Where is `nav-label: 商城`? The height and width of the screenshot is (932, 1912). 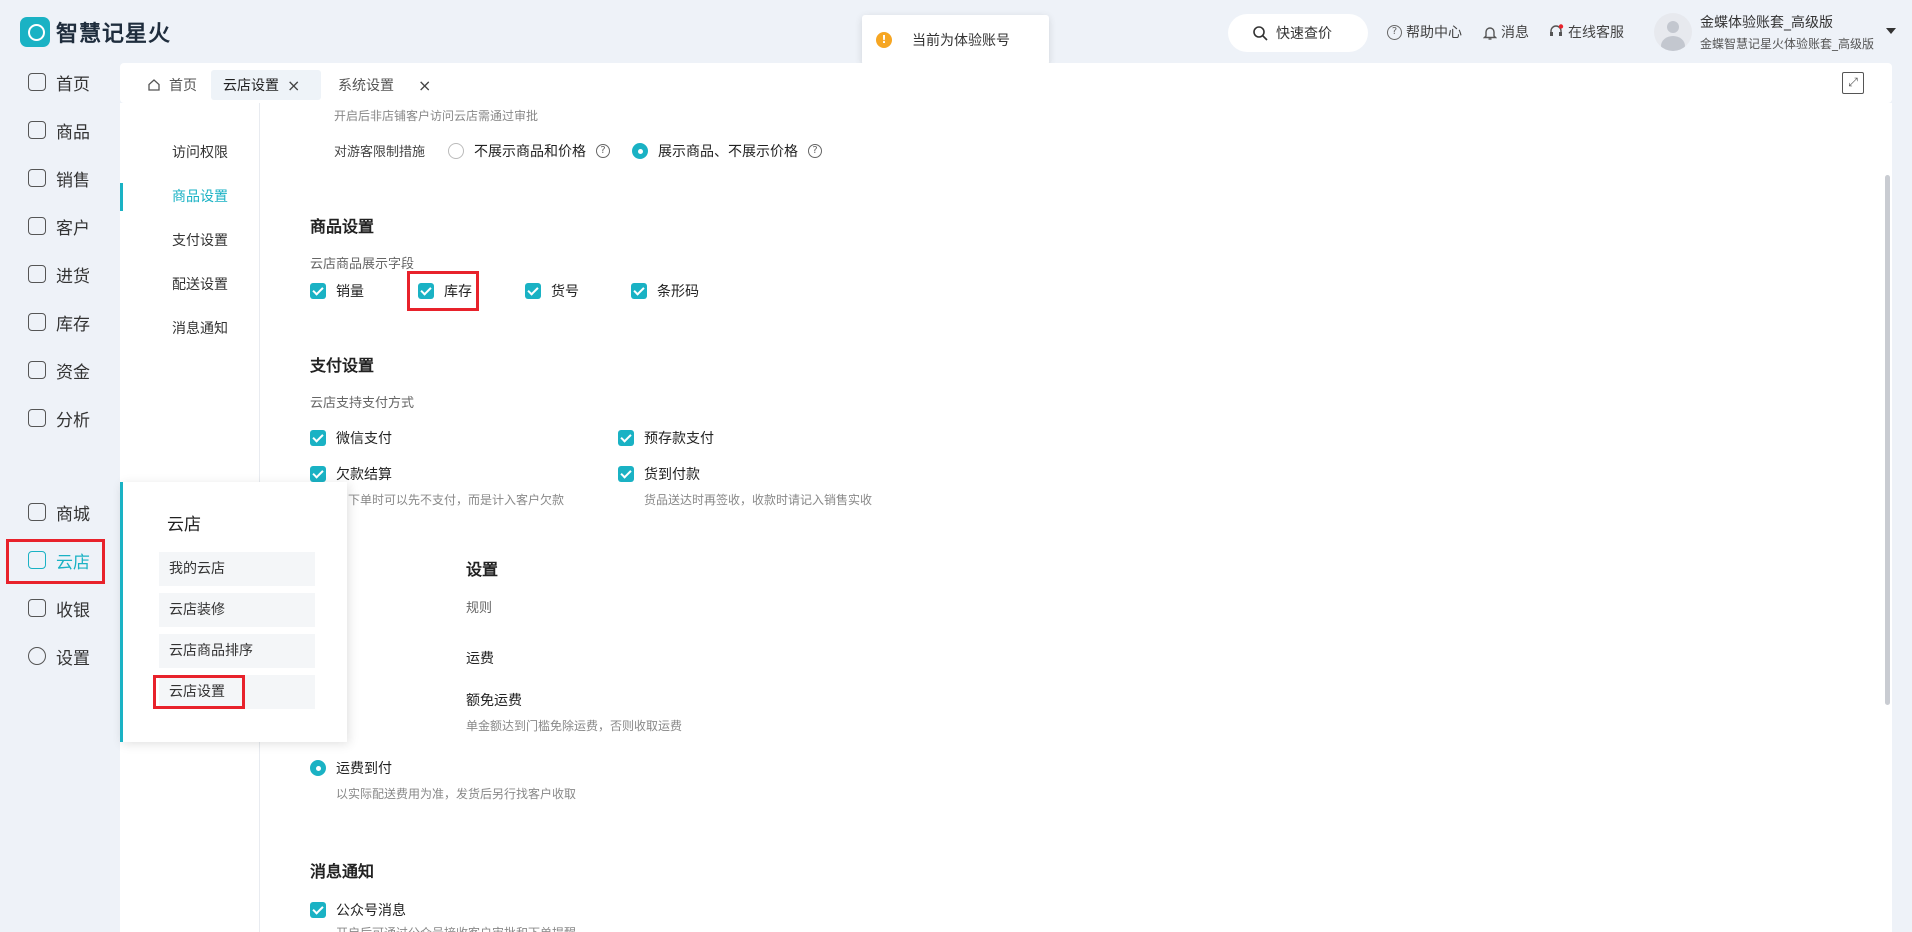
nav-label: 商城 is located at coordinates (73, 514).